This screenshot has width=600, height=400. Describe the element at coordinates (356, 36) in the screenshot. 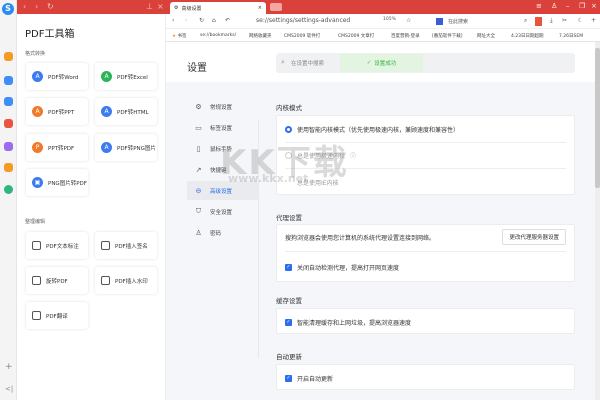

I see `bookmark-item: CMS2009 文章打` at that location.